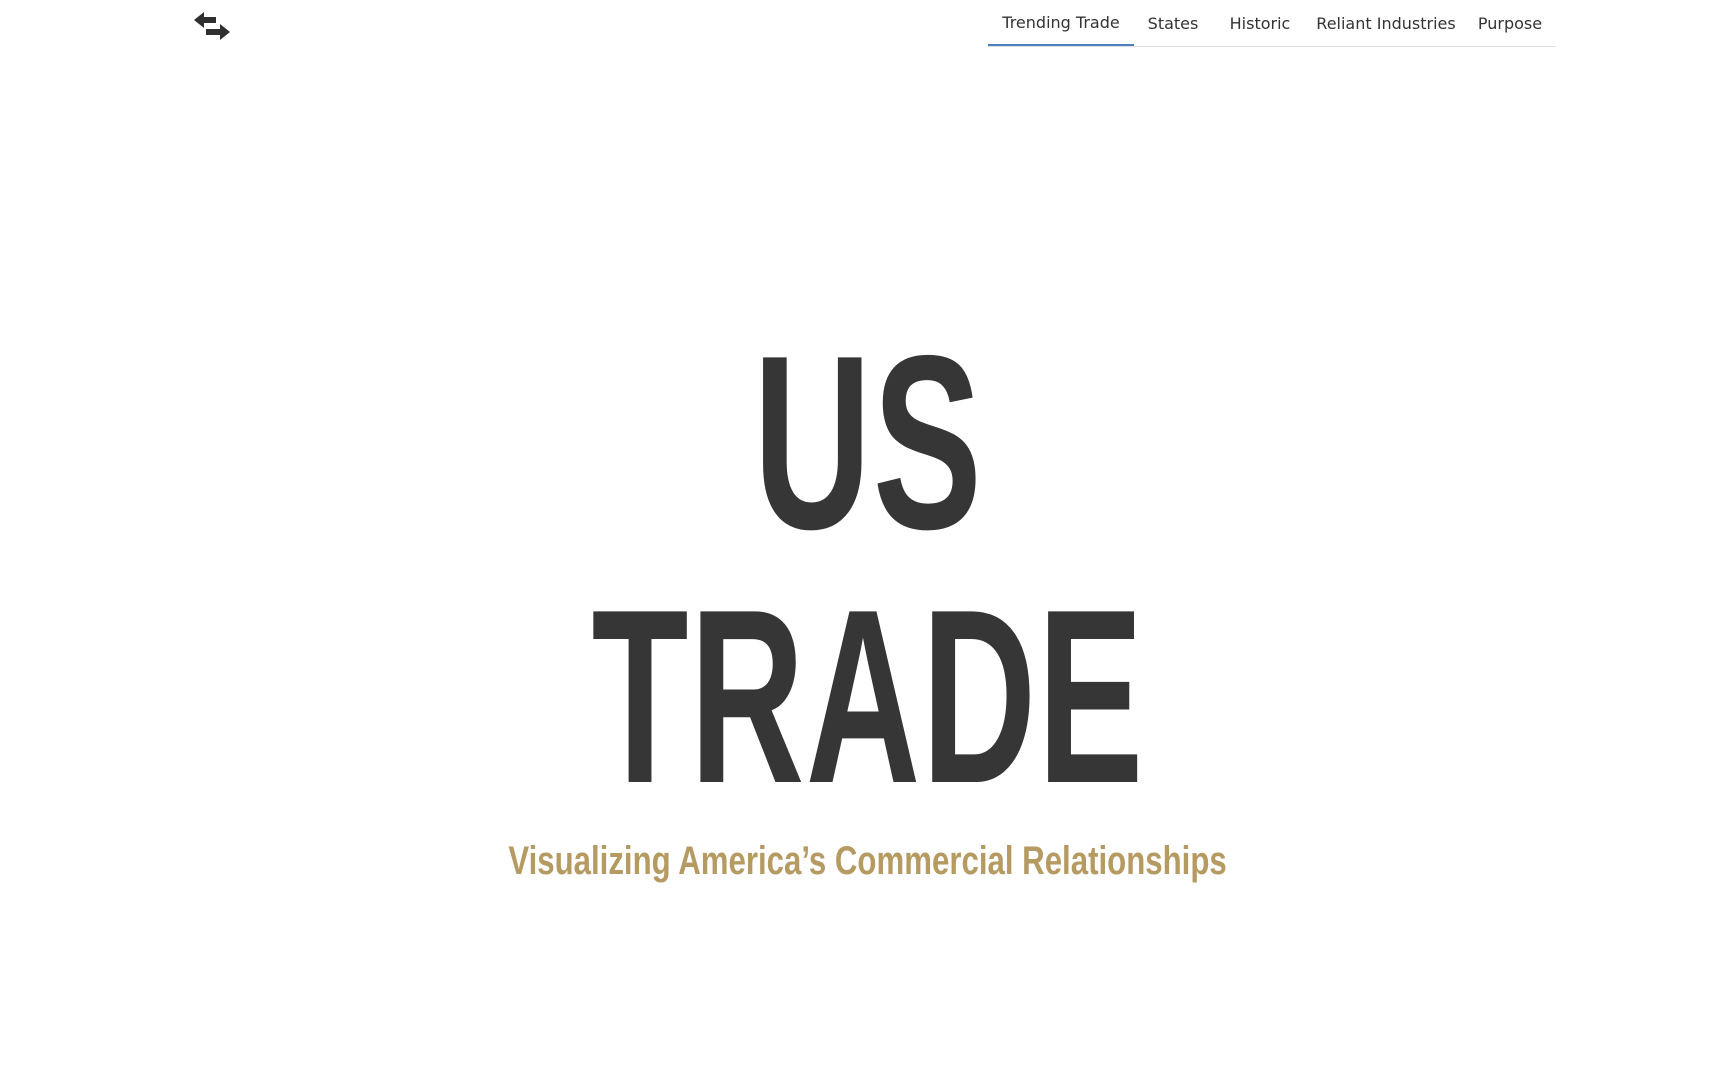  Describe the element at coordinates (1386, 23) in the screenshot. I see `nav-tab-reliant-industries: Reliant Industries` at that location.